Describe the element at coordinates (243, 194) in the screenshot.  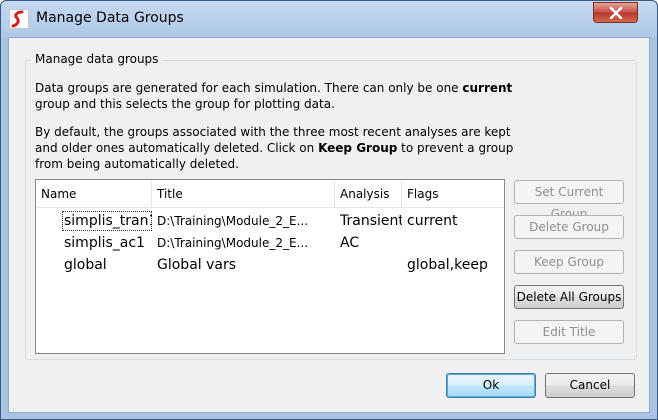
I see `column-header-title: Title` at that location.